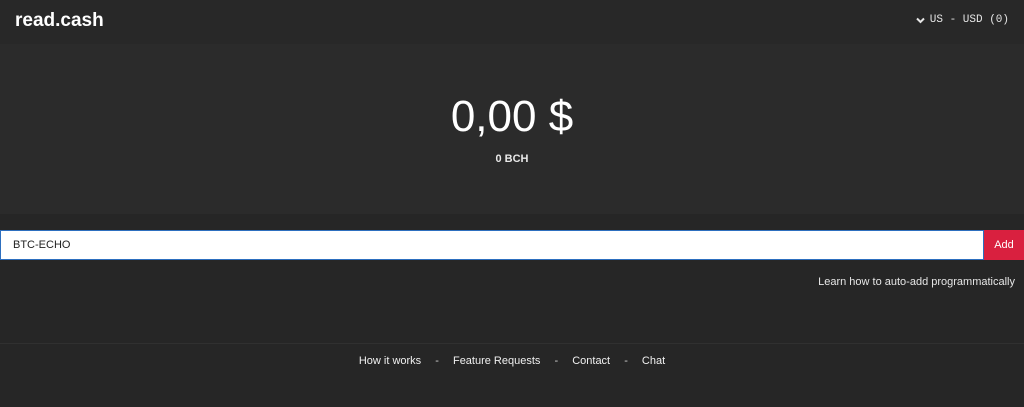 The image size is (1024, 407). I want to click on add-button: Add, so click(1004, 245).